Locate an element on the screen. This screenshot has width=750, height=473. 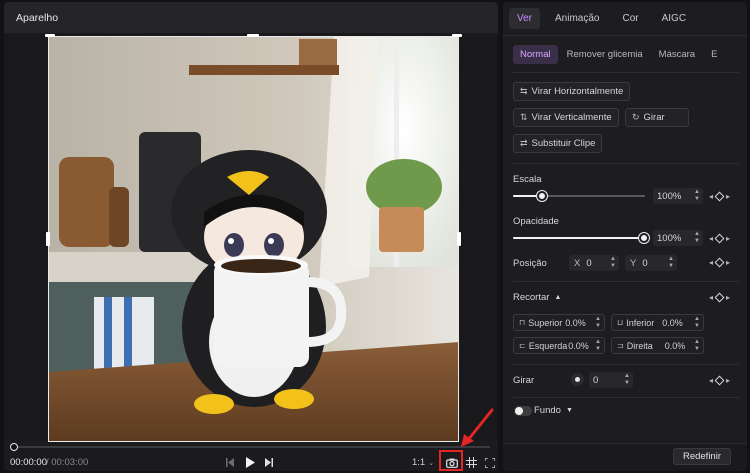
rotate-button: ↻ Girar is located at coordinates (657, 117).